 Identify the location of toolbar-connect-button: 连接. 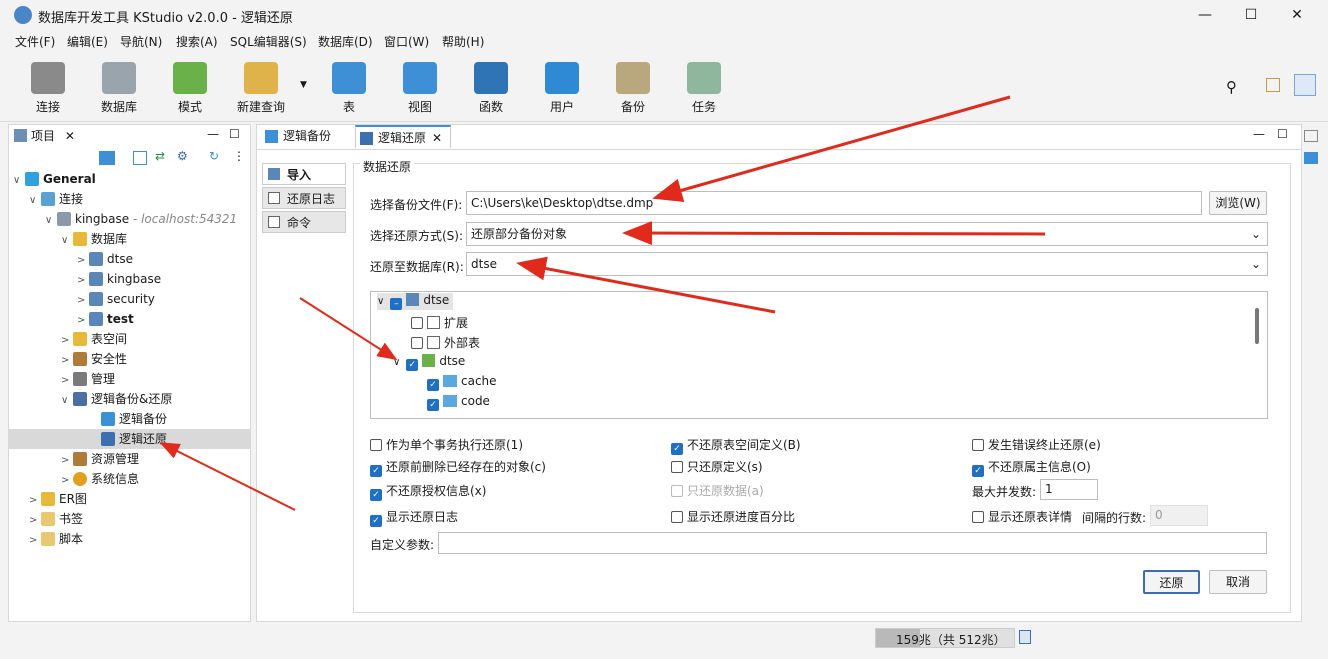
(48, 86).